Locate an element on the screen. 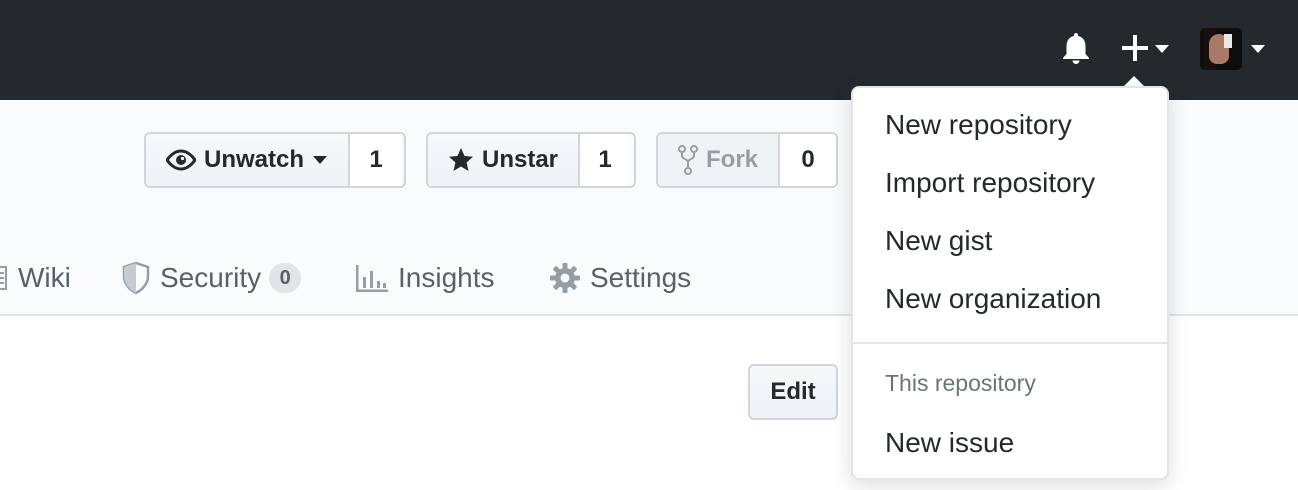 This screenshot has height=490, width=1298. tab-insights-label: Insights is located at coordinates (446, 277).